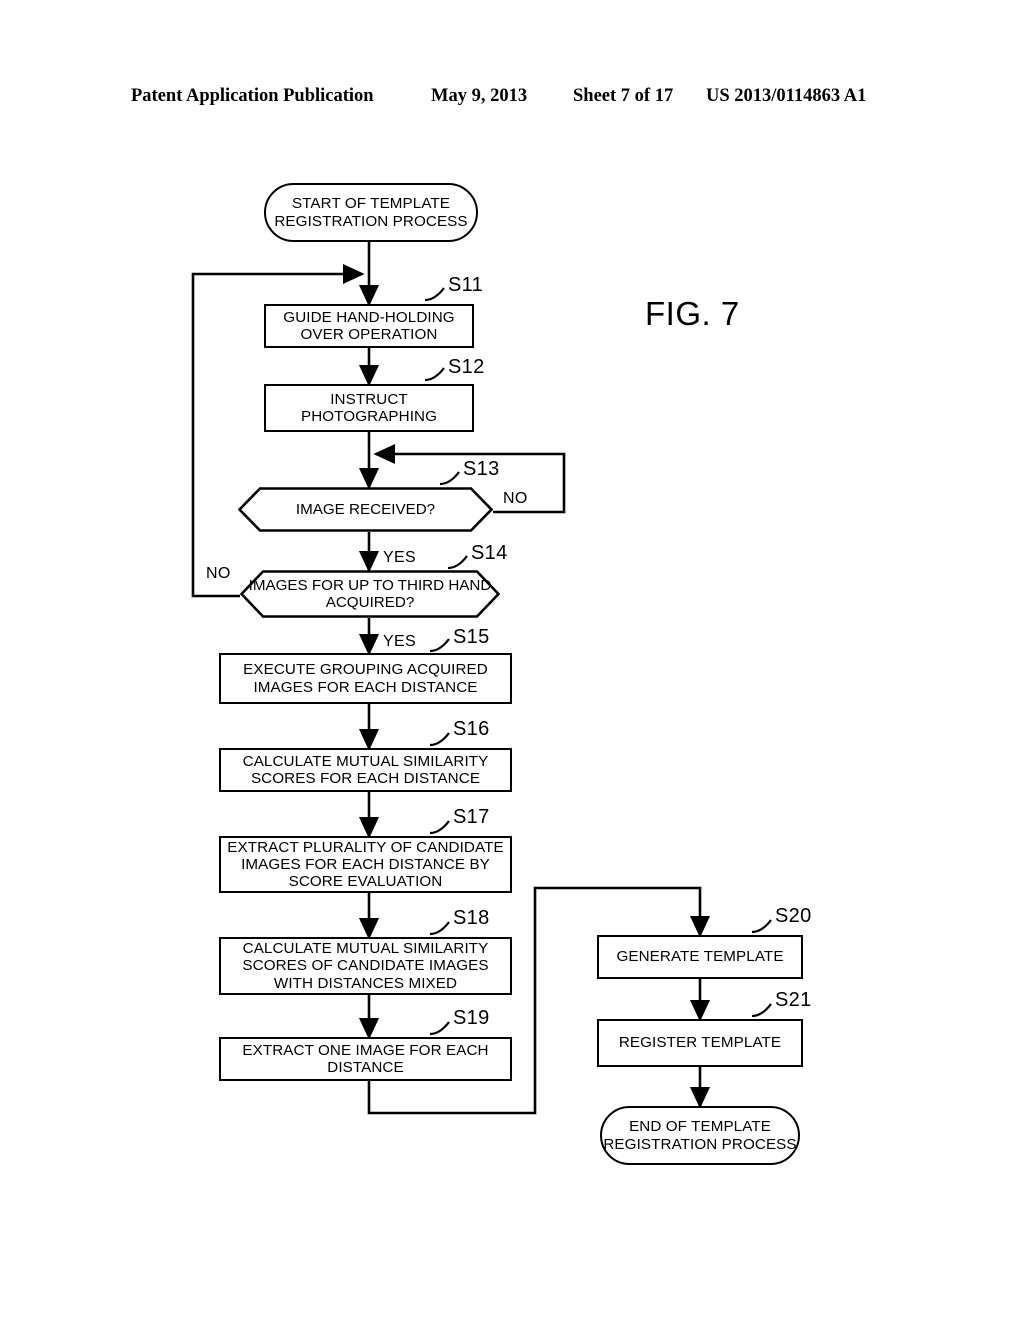  What do you see at coordinates (471, 817) in the screenshot?
I see `step-tag-s17: S17` at bounding box center [471, 817].